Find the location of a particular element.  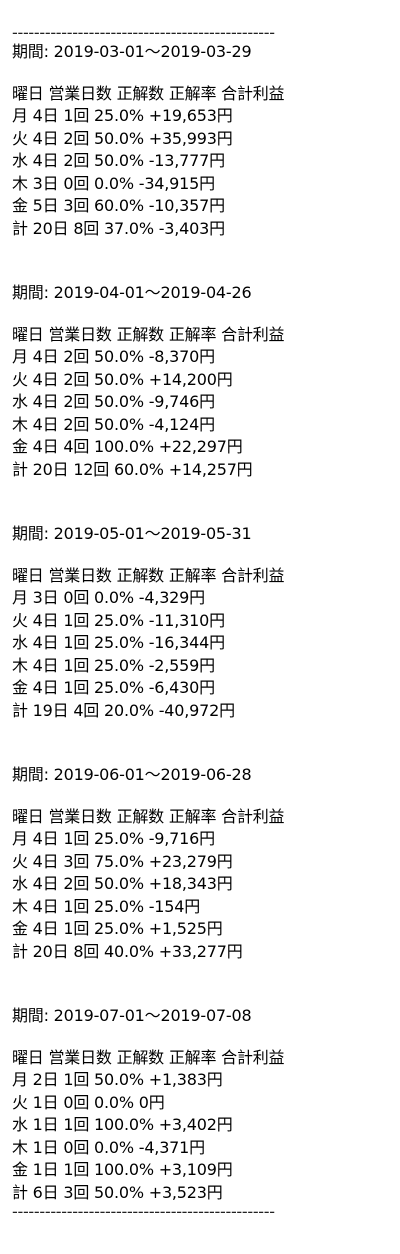

table-row: 金 4日 1回 25.0% -6,430円 is located at coordinates (113, 687).